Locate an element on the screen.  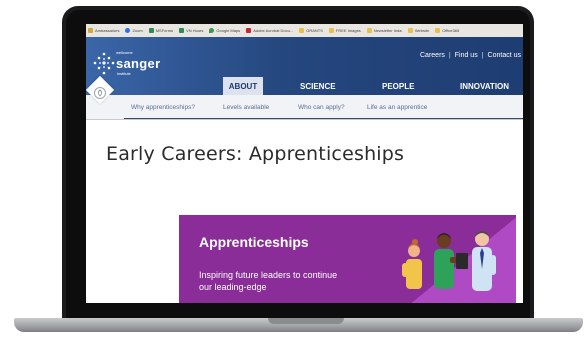
bookmark-item: FREE Images is located at coordinates (344, 30).